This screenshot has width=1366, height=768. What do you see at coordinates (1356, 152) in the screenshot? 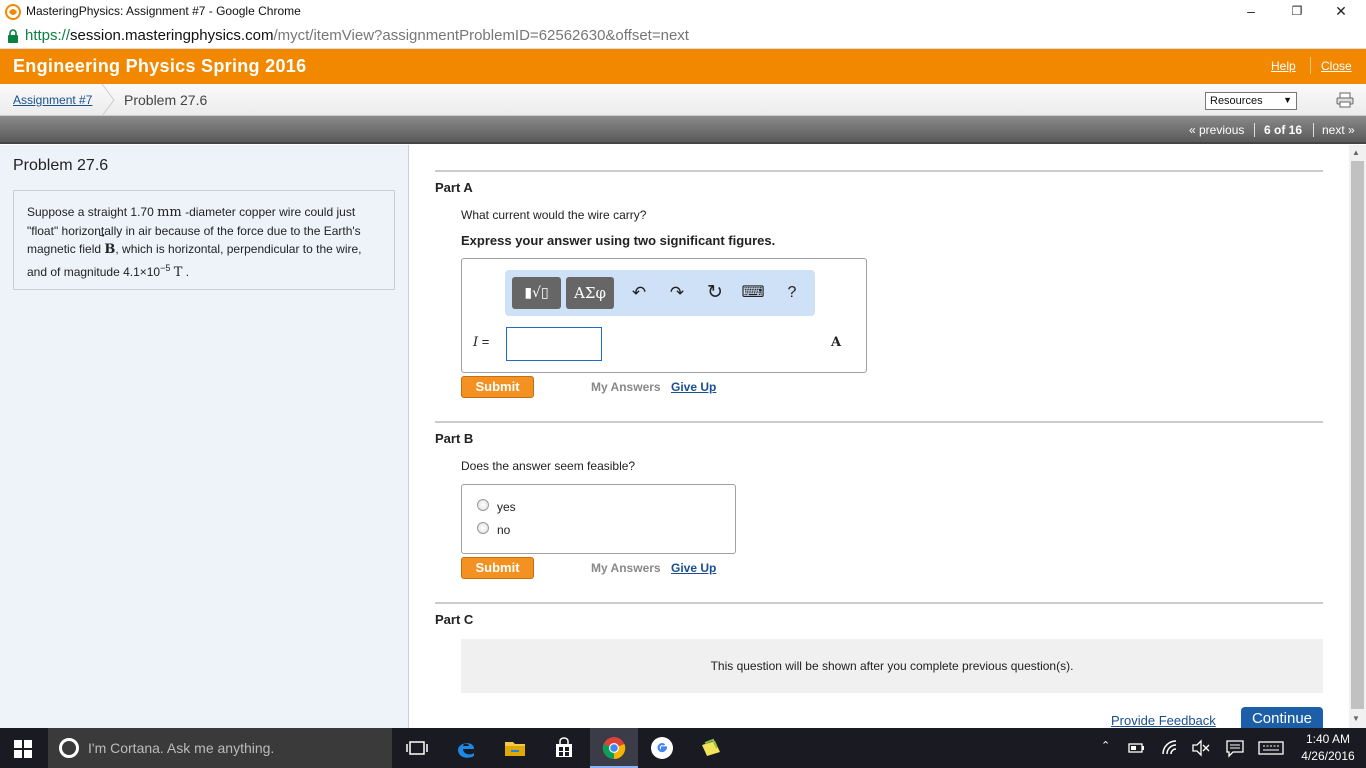
I see `scroll-up-icon: ▲` at bounding box center [1356, 152].